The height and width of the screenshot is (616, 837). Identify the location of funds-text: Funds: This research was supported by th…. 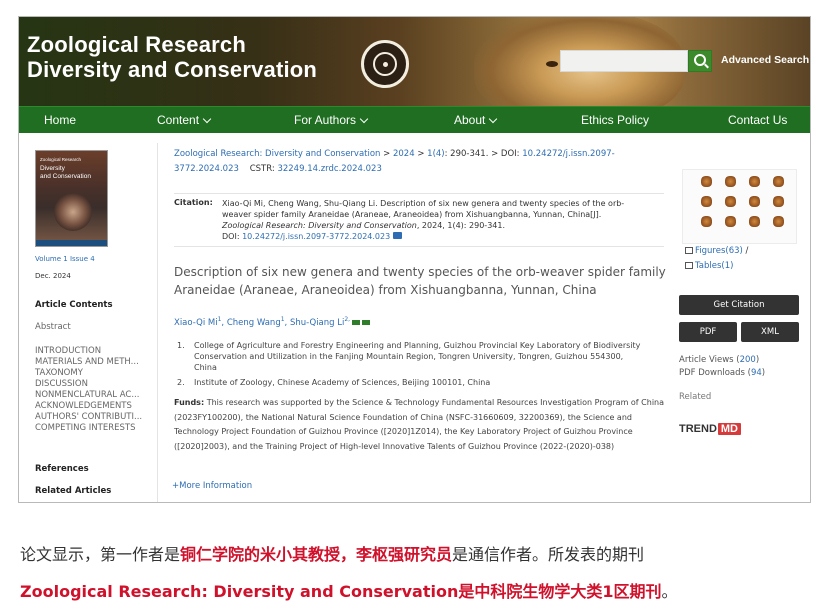
(419, 425).